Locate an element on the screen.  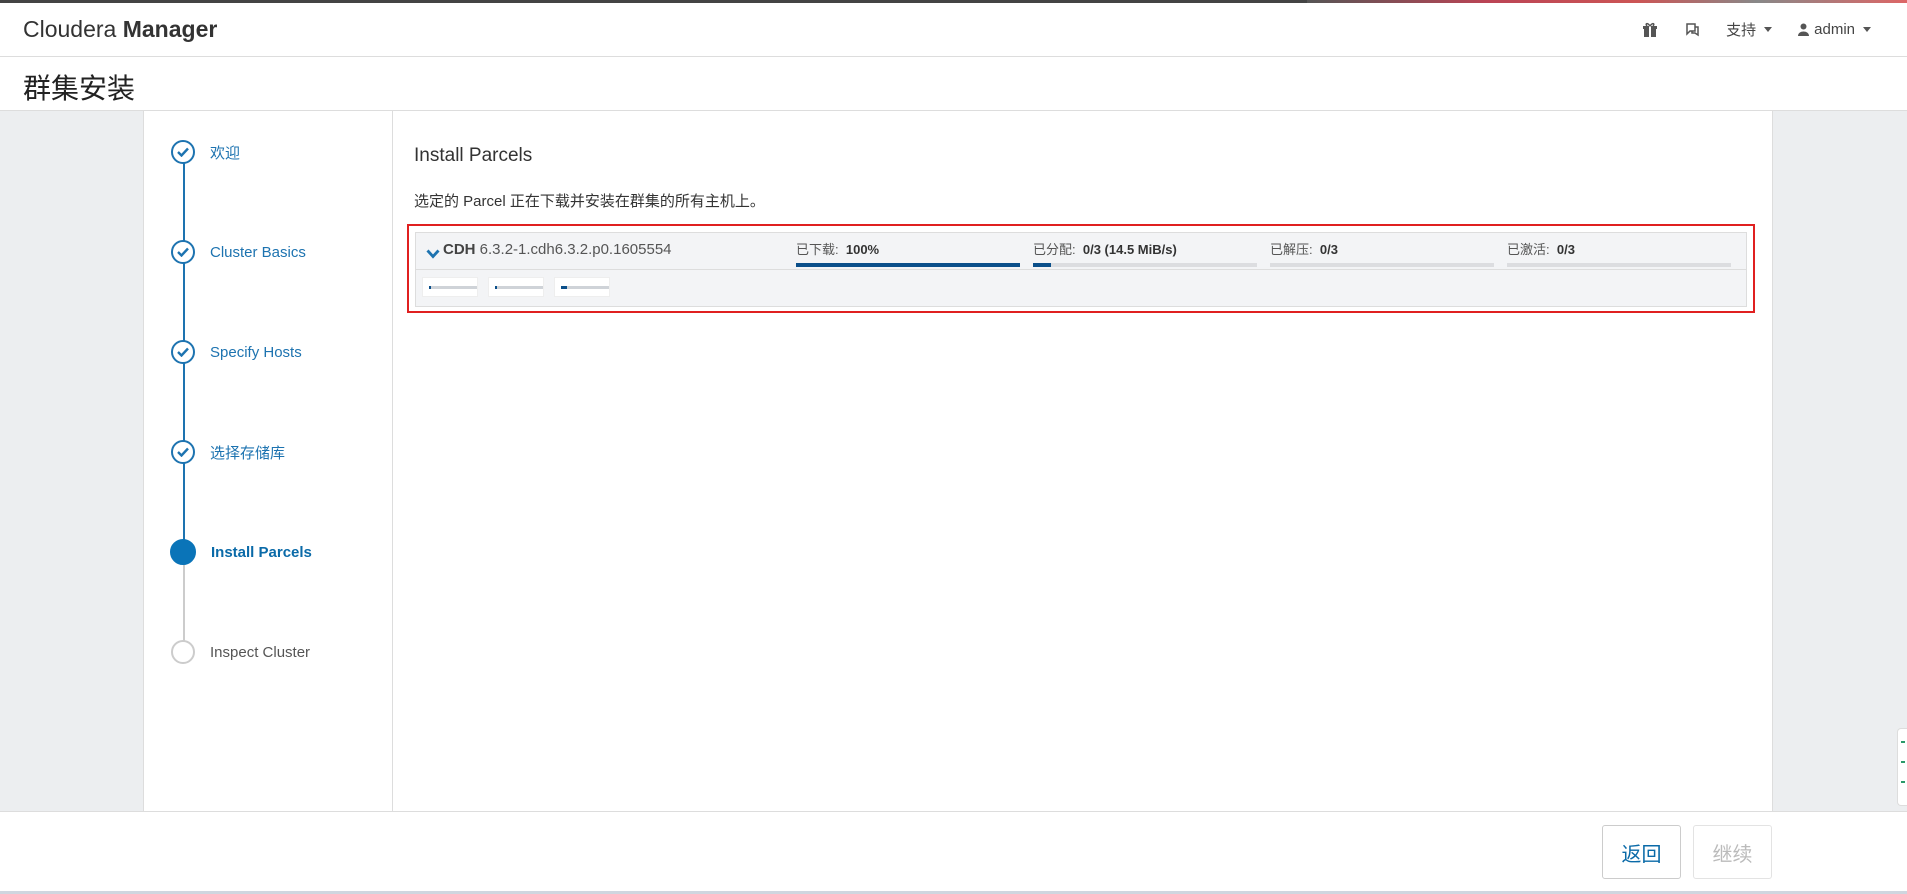
stat-label: 已分配: is located at coordinates (1054, 249).